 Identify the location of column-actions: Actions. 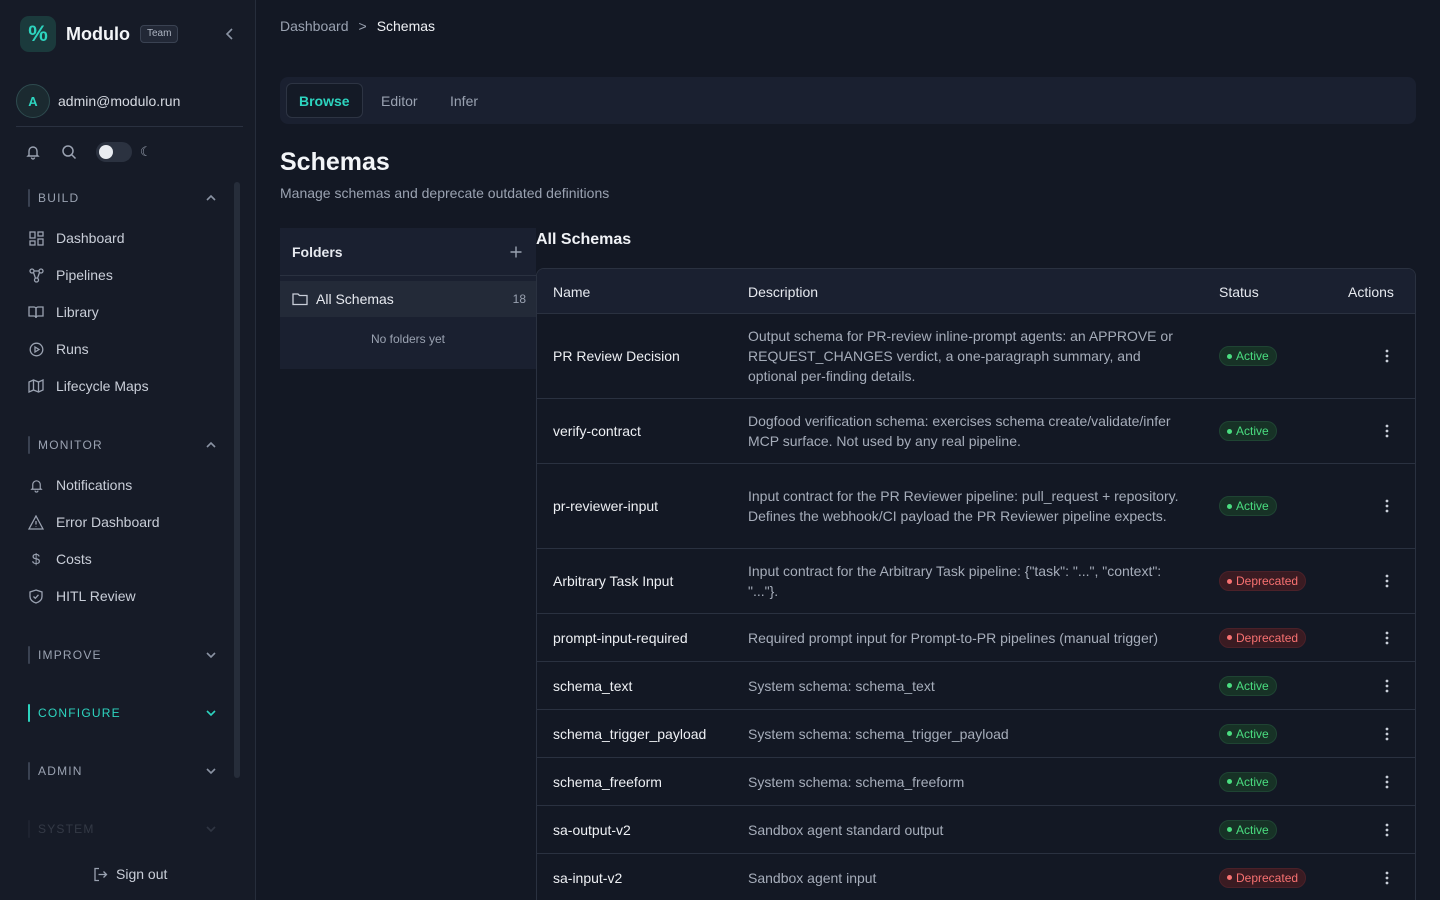
(1371, 291).